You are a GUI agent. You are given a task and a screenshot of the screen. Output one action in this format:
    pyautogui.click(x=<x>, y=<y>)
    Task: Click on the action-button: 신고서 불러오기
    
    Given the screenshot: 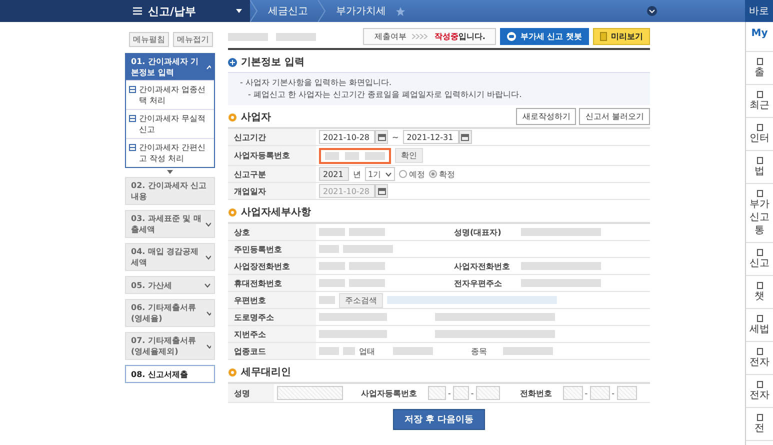 What is the action you would take?
    pyautogui.click(x=614, y=116)
    